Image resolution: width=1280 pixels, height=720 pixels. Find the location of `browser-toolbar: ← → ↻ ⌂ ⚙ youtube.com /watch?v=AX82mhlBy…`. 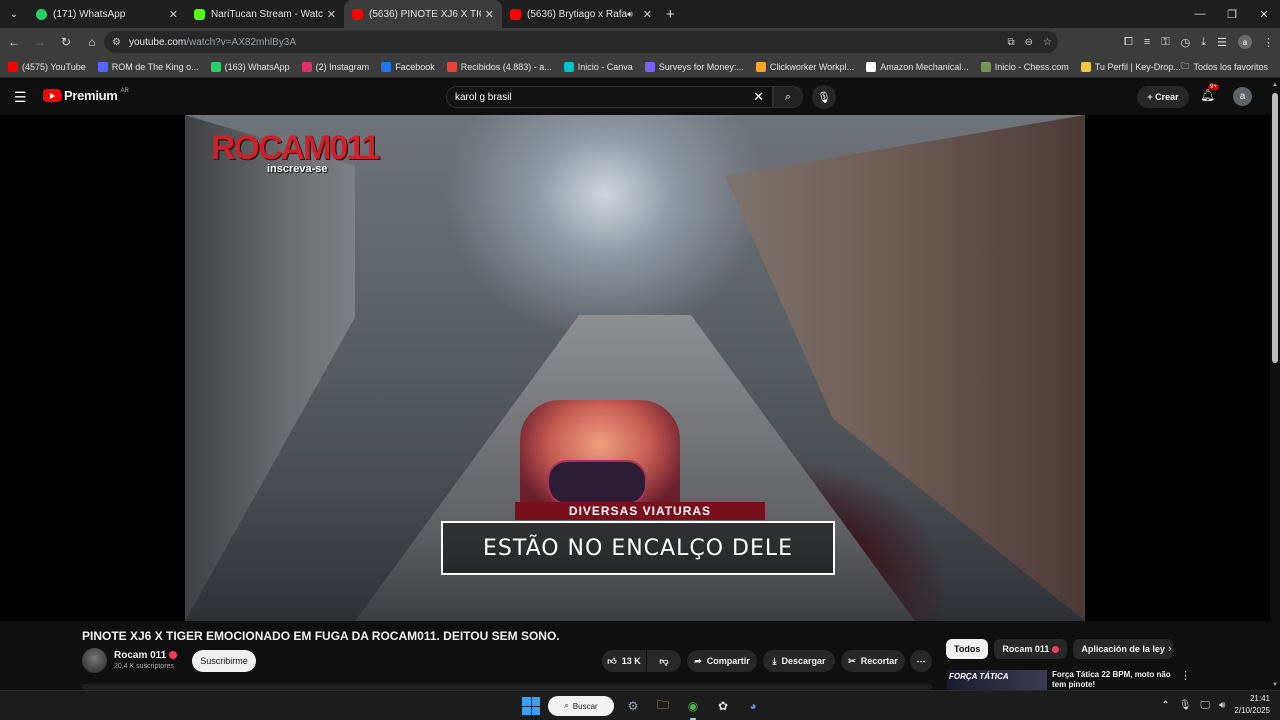

browser-toolbar: ← → ↻ ⌂ ⚙ youtube.com /watch?v=AX82mhlBy… is located at coordinates (640, 42).